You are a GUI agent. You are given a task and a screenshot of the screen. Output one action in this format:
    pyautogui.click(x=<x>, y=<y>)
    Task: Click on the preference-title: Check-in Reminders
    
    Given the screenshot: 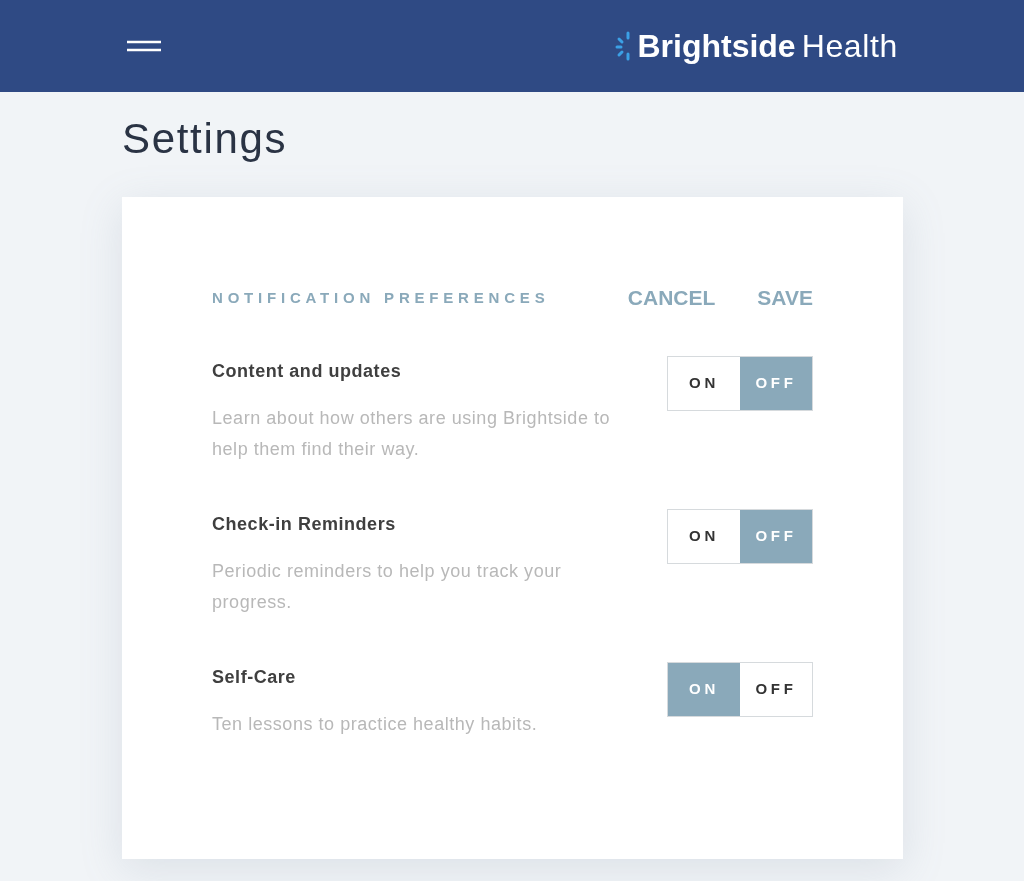 What is the action you would take?
    pyautogui.click(x=304, y=524)
    